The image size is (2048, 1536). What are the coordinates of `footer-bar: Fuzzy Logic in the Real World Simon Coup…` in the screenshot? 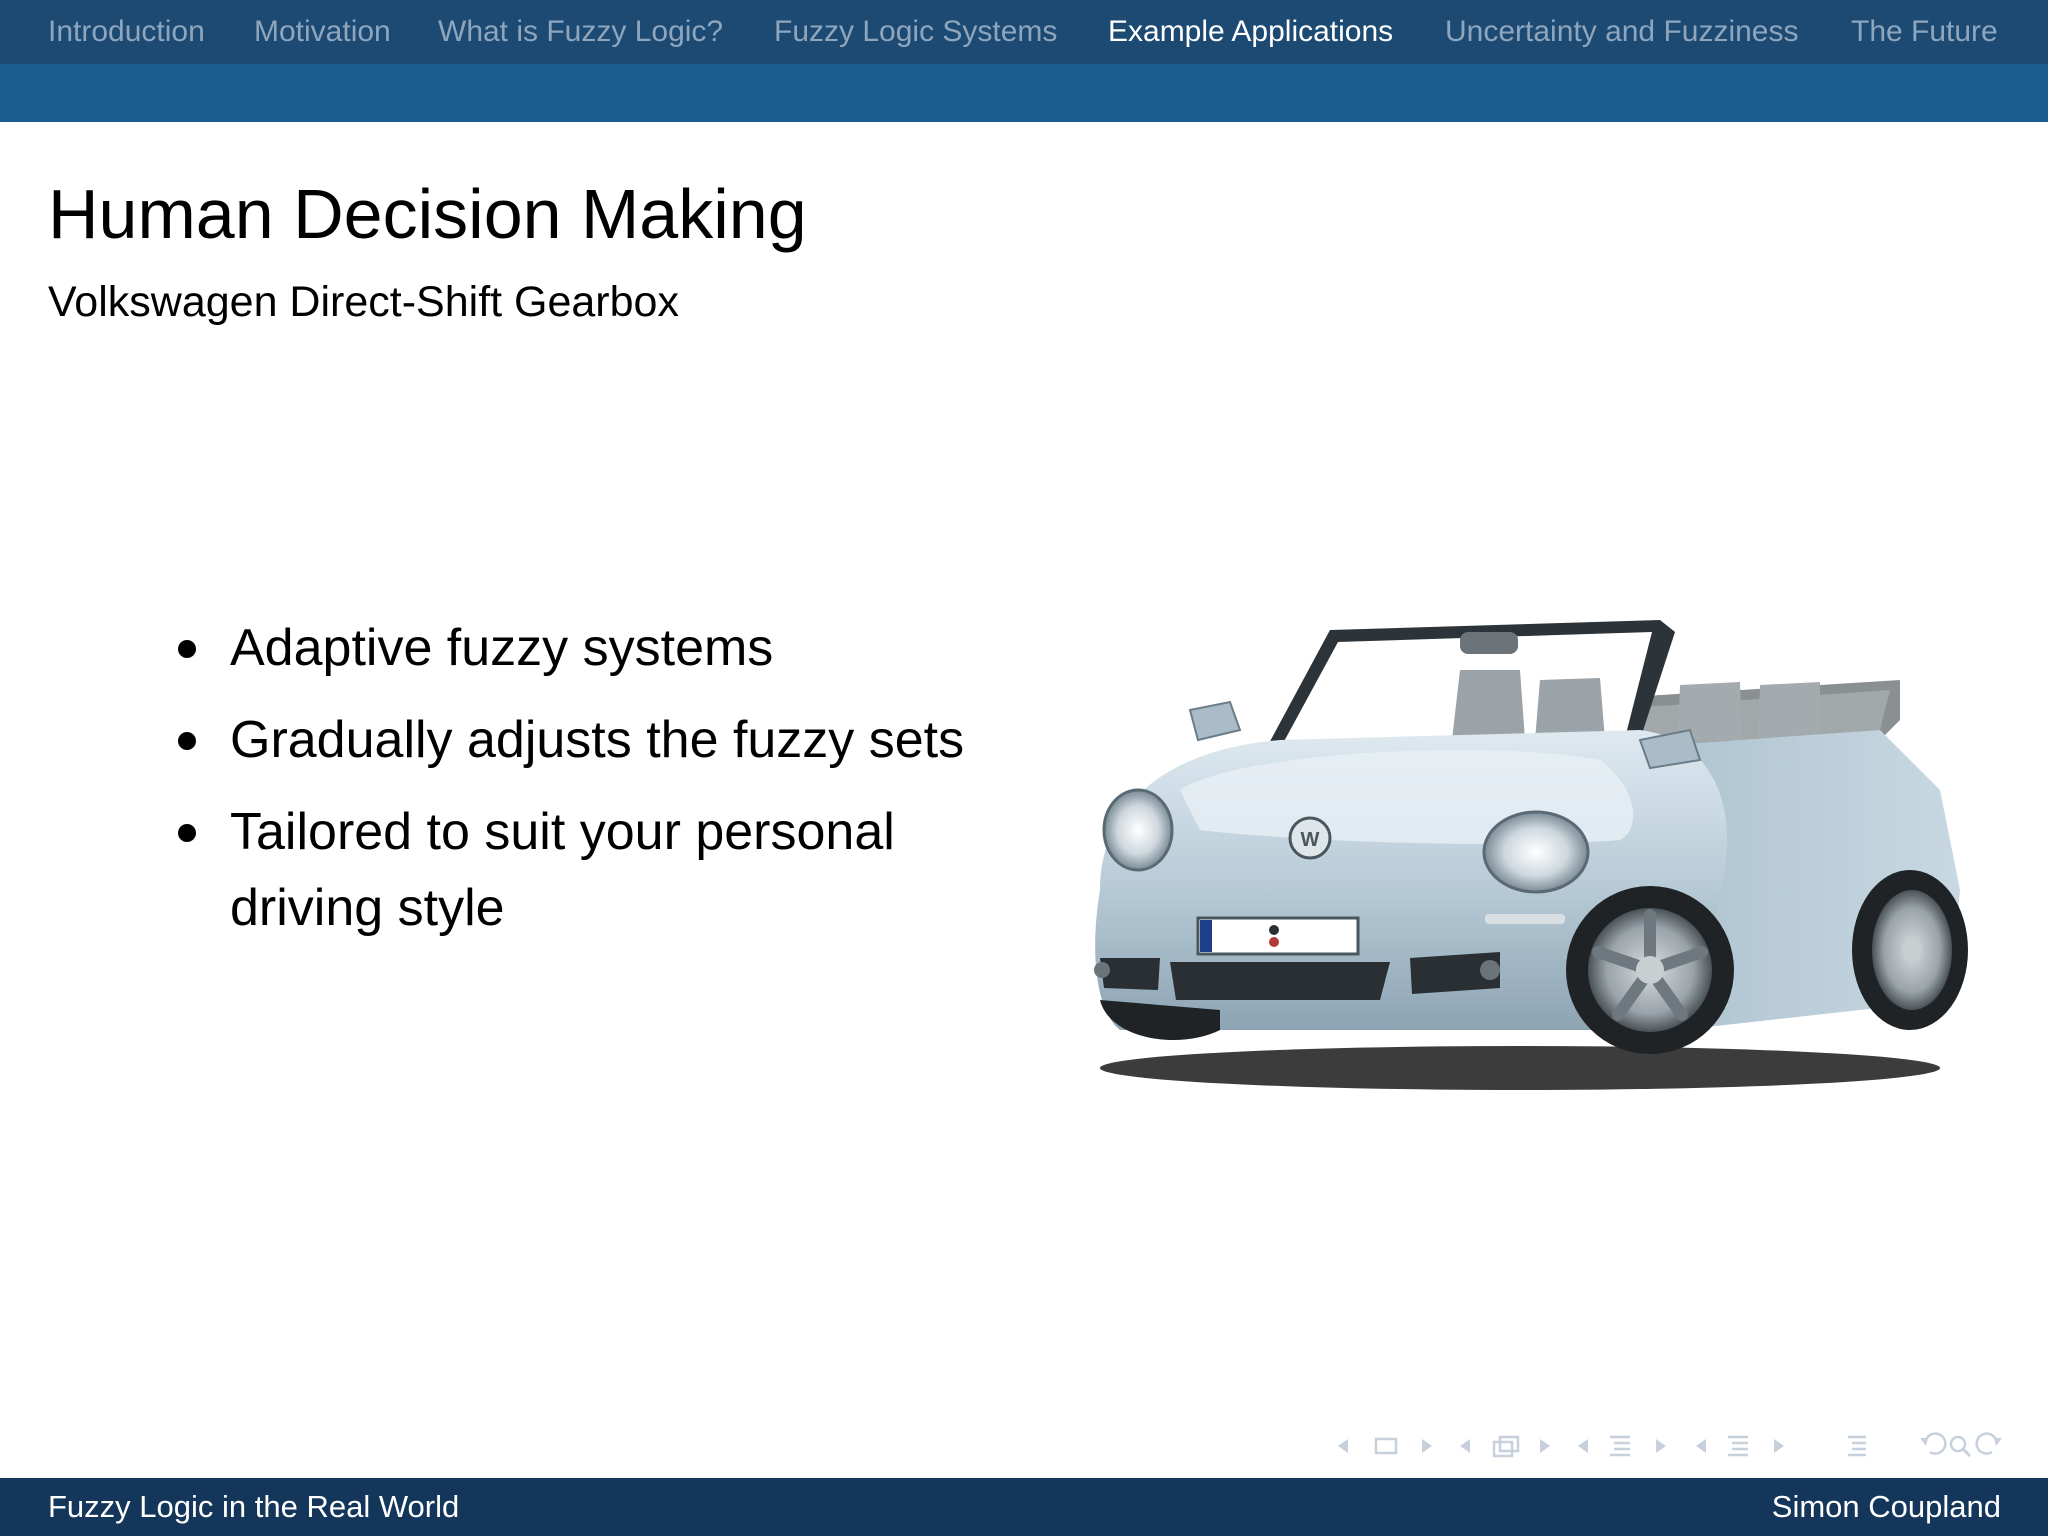 It's located at (1024, 1507).